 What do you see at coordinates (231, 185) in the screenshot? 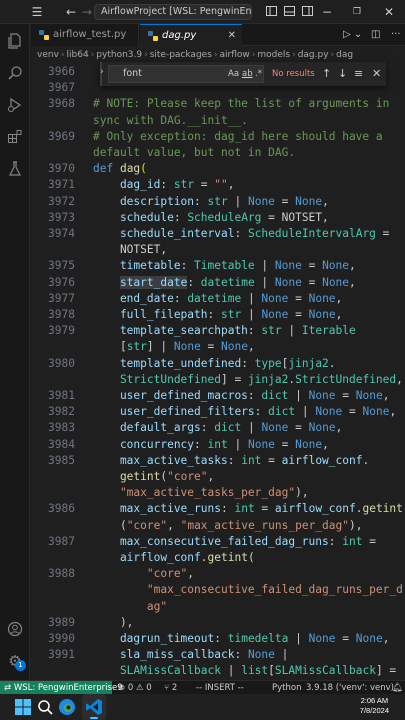
I see `code-token: ,` at bounding box center [231, 185].